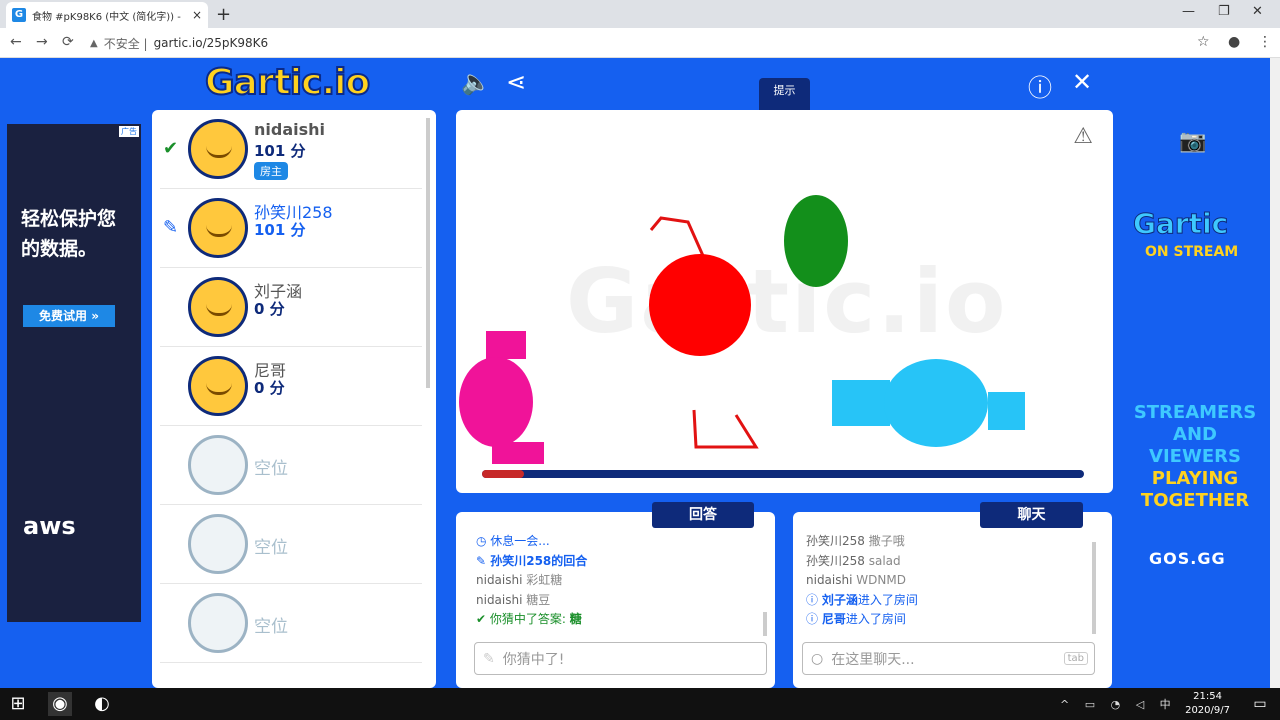  Describe the element at coordinates (1118, 704) in the screenshot. I see `system-tray-icons: ^ ▭ ◔ ◁ 中` at that location.